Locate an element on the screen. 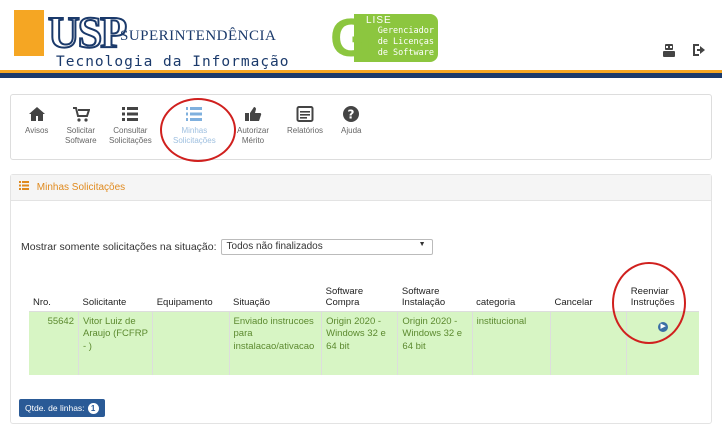 The image size is (722, 426). col-software-instalacao: Software Instalação is located at coordinates (435, 291).